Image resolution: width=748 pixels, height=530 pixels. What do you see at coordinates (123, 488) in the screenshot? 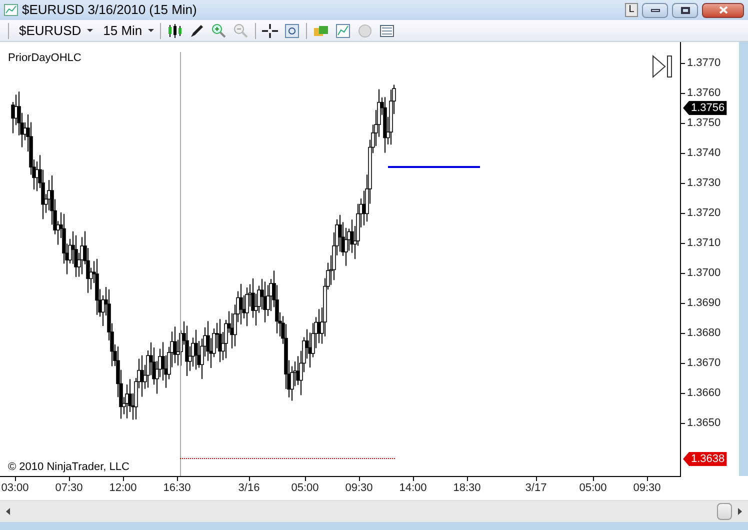
I see `time-label: 12:00` at bounding box center [123, 488].